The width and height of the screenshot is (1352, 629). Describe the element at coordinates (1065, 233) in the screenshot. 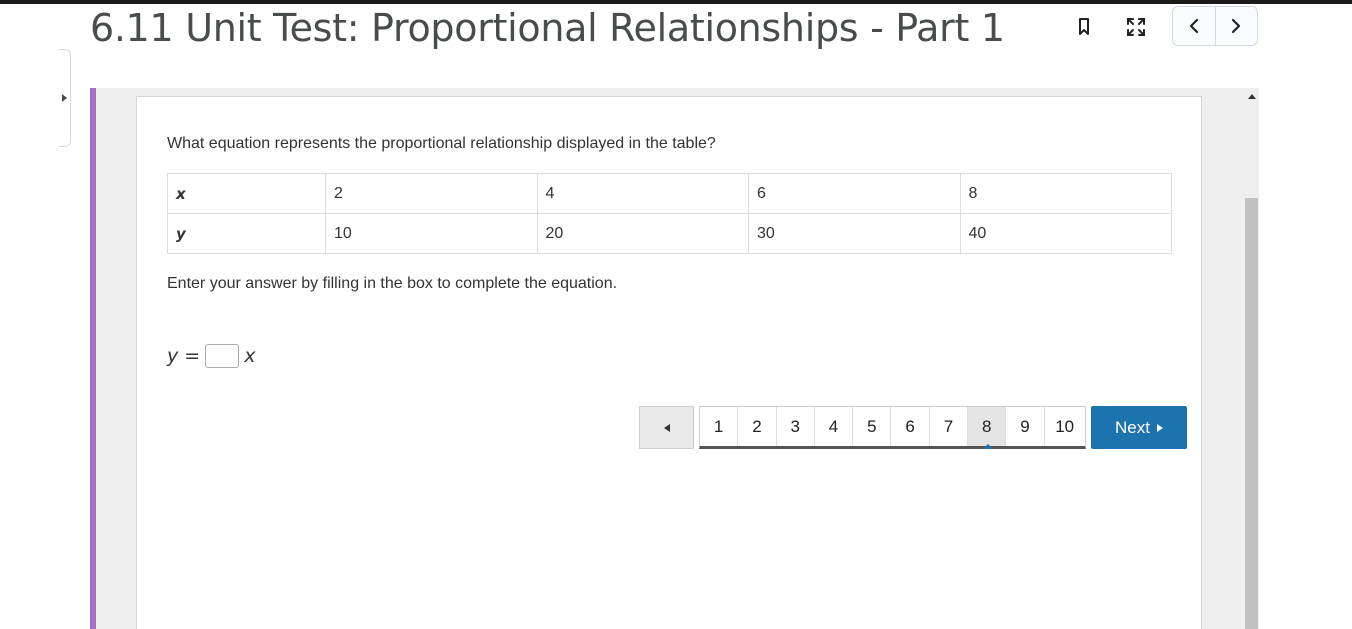

I see `table-cell: 40` at that location.